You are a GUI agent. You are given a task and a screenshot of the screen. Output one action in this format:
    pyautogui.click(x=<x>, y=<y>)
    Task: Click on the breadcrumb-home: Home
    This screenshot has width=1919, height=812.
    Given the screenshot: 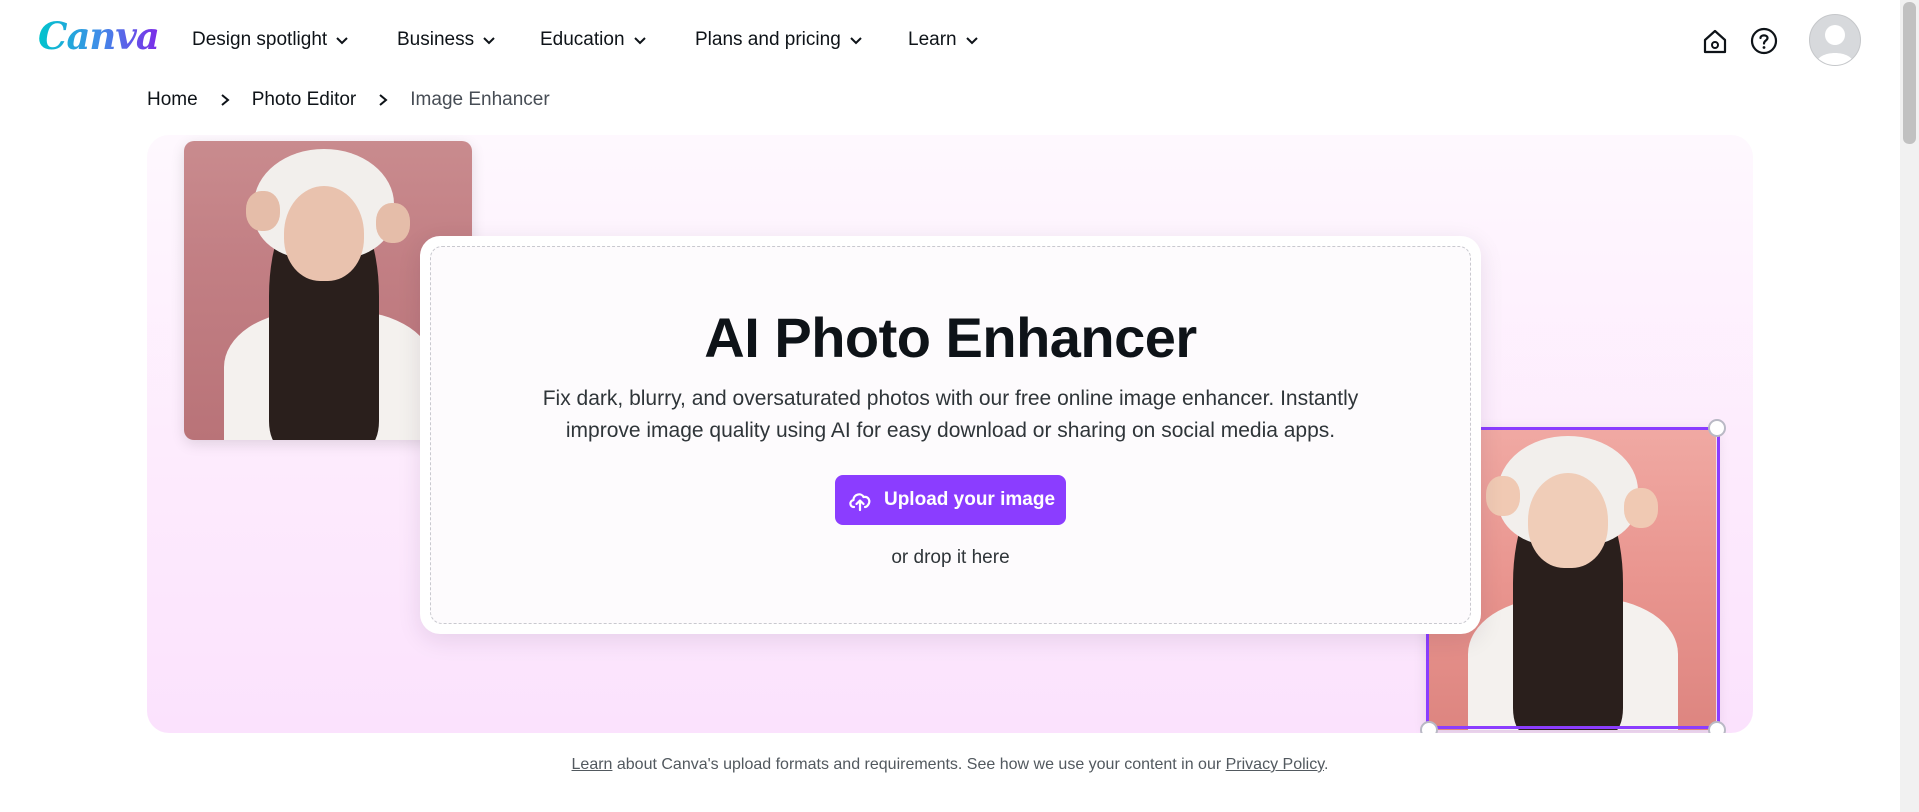 What is the action you would take?
    pyautogui.click(x=172, y=100)
    